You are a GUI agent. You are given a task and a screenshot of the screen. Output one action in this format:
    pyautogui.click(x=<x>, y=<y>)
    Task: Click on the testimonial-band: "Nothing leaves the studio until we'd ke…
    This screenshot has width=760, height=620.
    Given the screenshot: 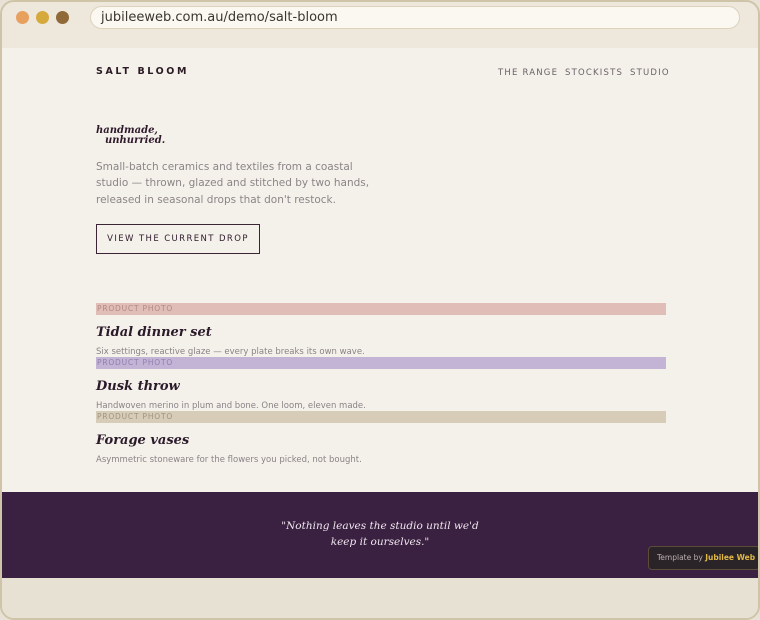 What is the action you would take?
    pyautogui.click(x=380, y=535)
    